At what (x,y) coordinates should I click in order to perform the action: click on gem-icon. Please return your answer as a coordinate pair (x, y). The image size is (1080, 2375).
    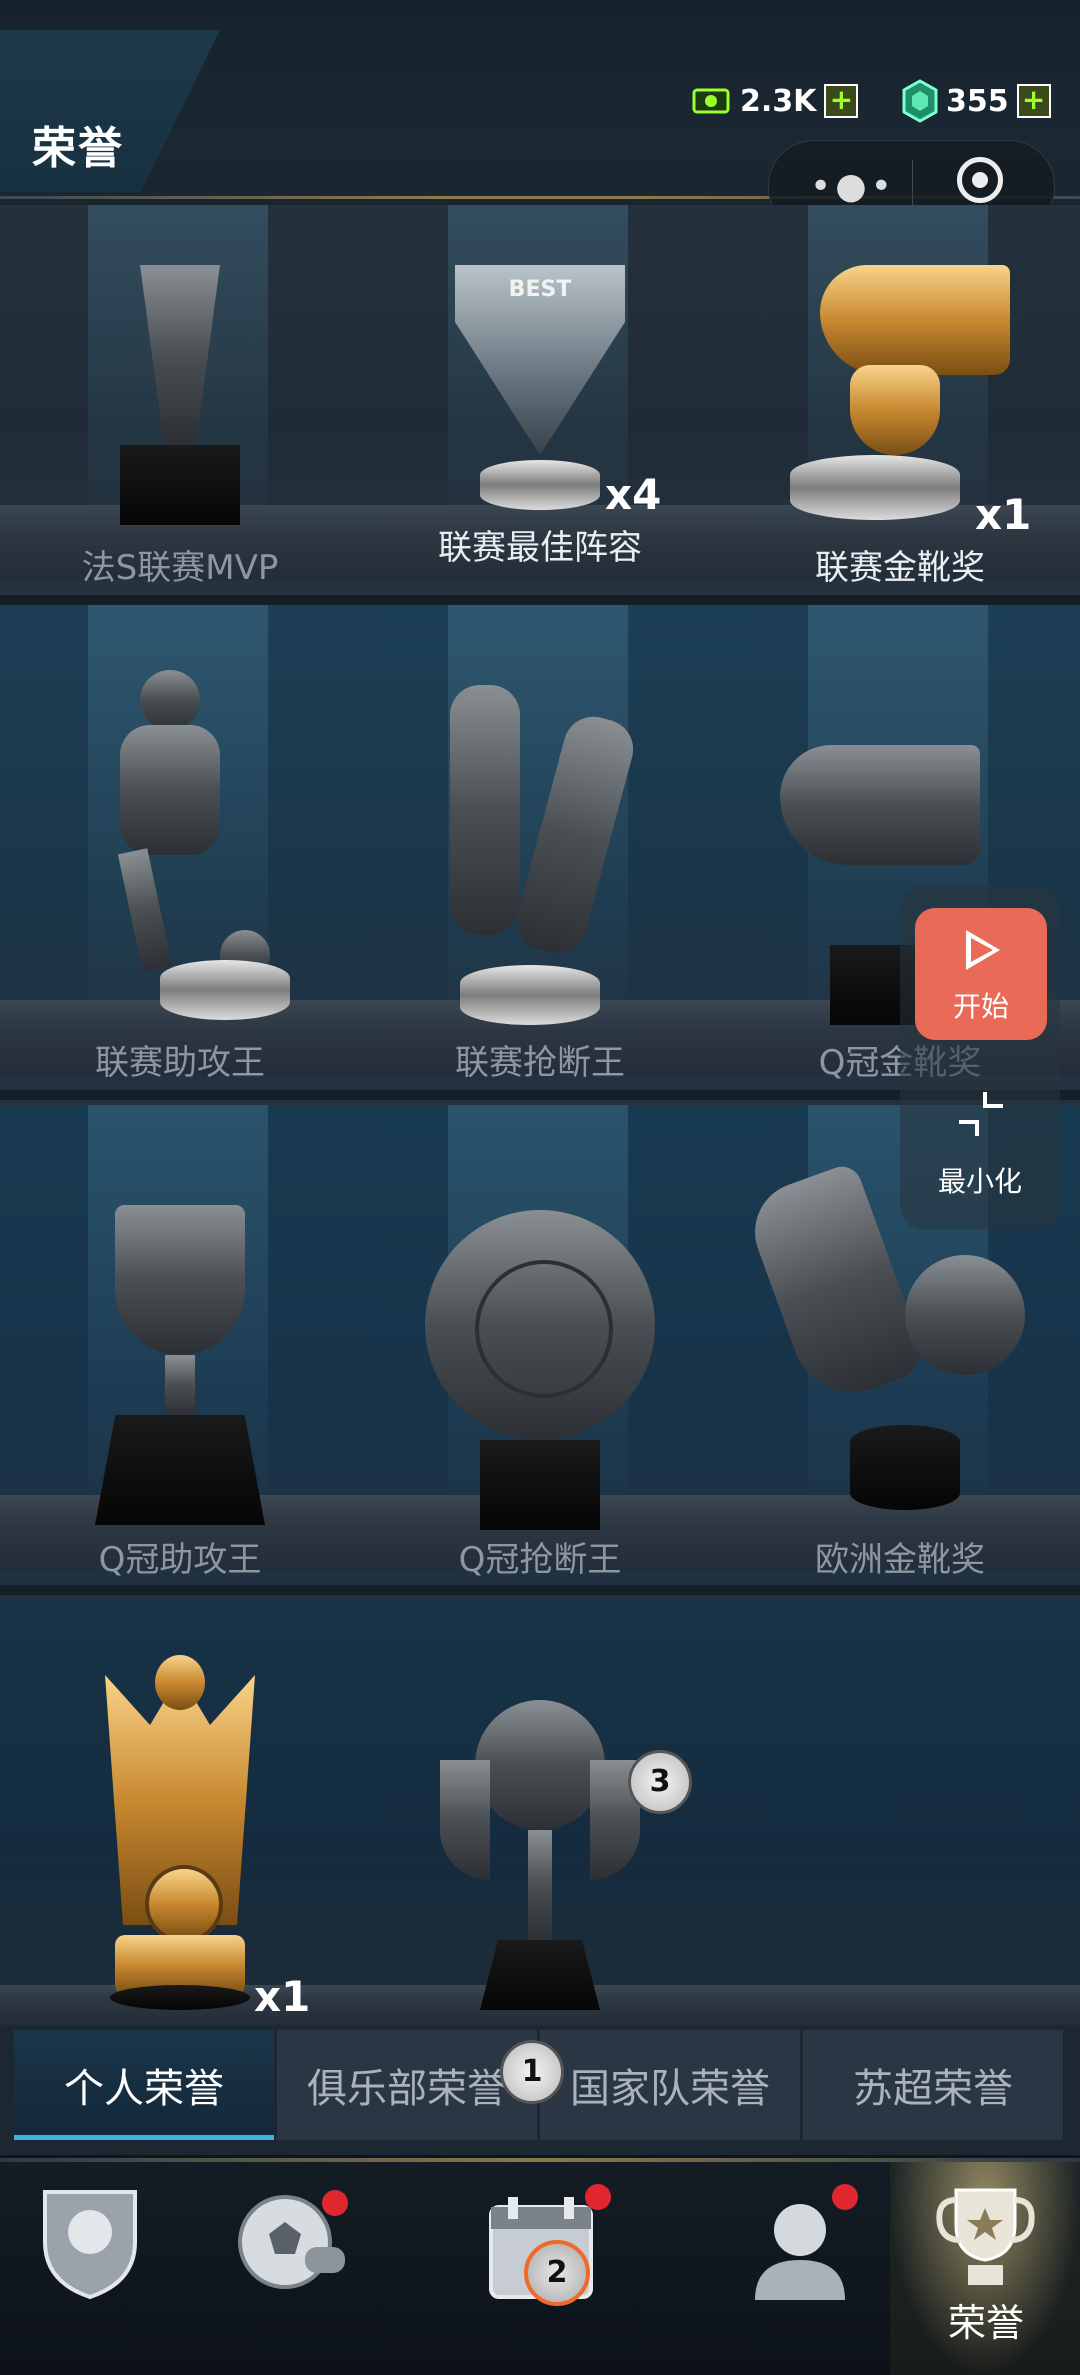
    Looking at the image, I should click on (920, 101).